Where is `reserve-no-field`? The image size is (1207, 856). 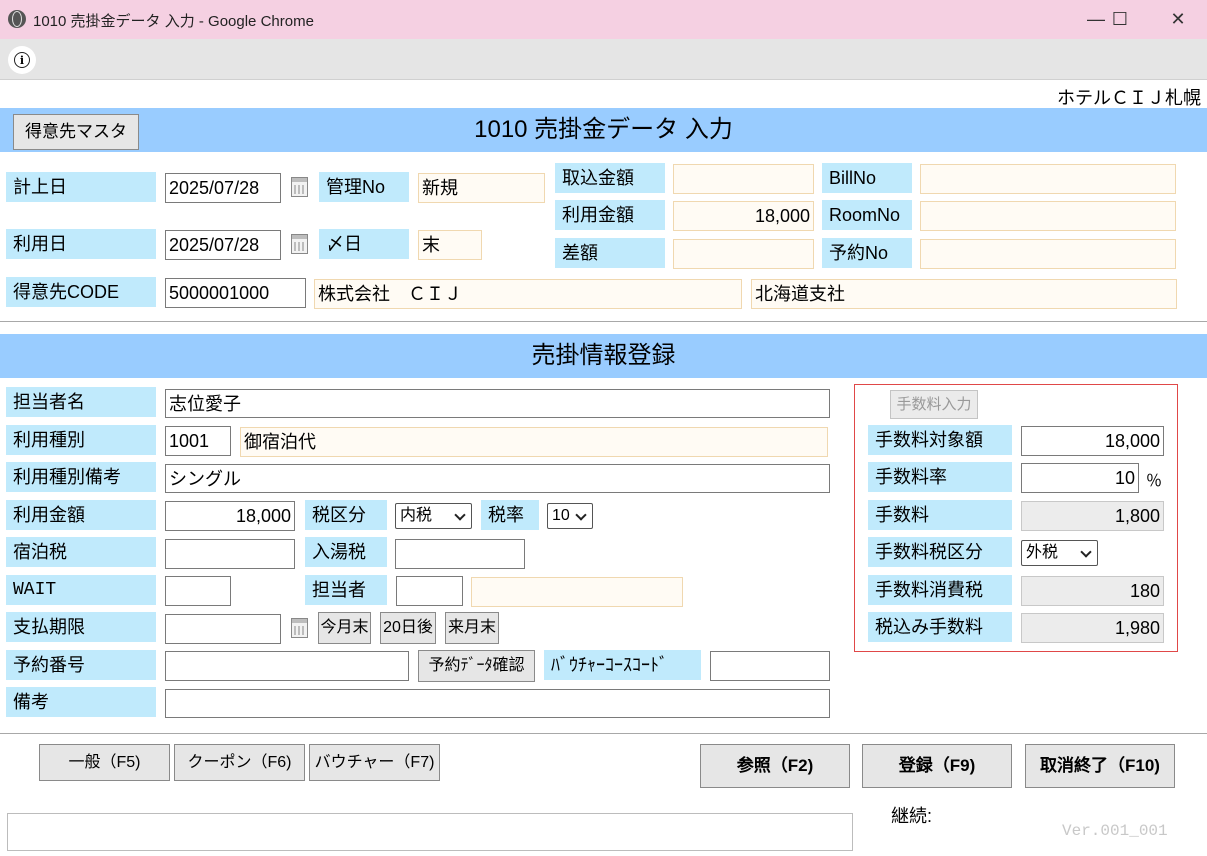 reserve-no-field is located at coordinates (1048, 254).